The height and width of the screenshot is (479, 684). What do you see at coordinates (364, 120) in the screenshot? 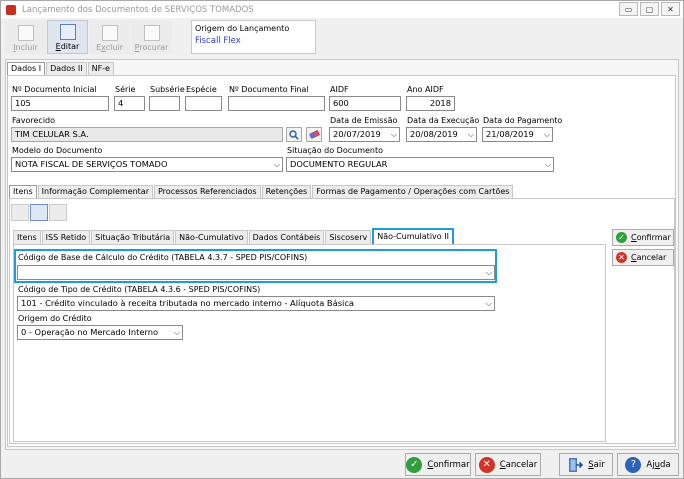
I see `data-emissao-label: Data de Emissão` at bounding box center [364, 120].